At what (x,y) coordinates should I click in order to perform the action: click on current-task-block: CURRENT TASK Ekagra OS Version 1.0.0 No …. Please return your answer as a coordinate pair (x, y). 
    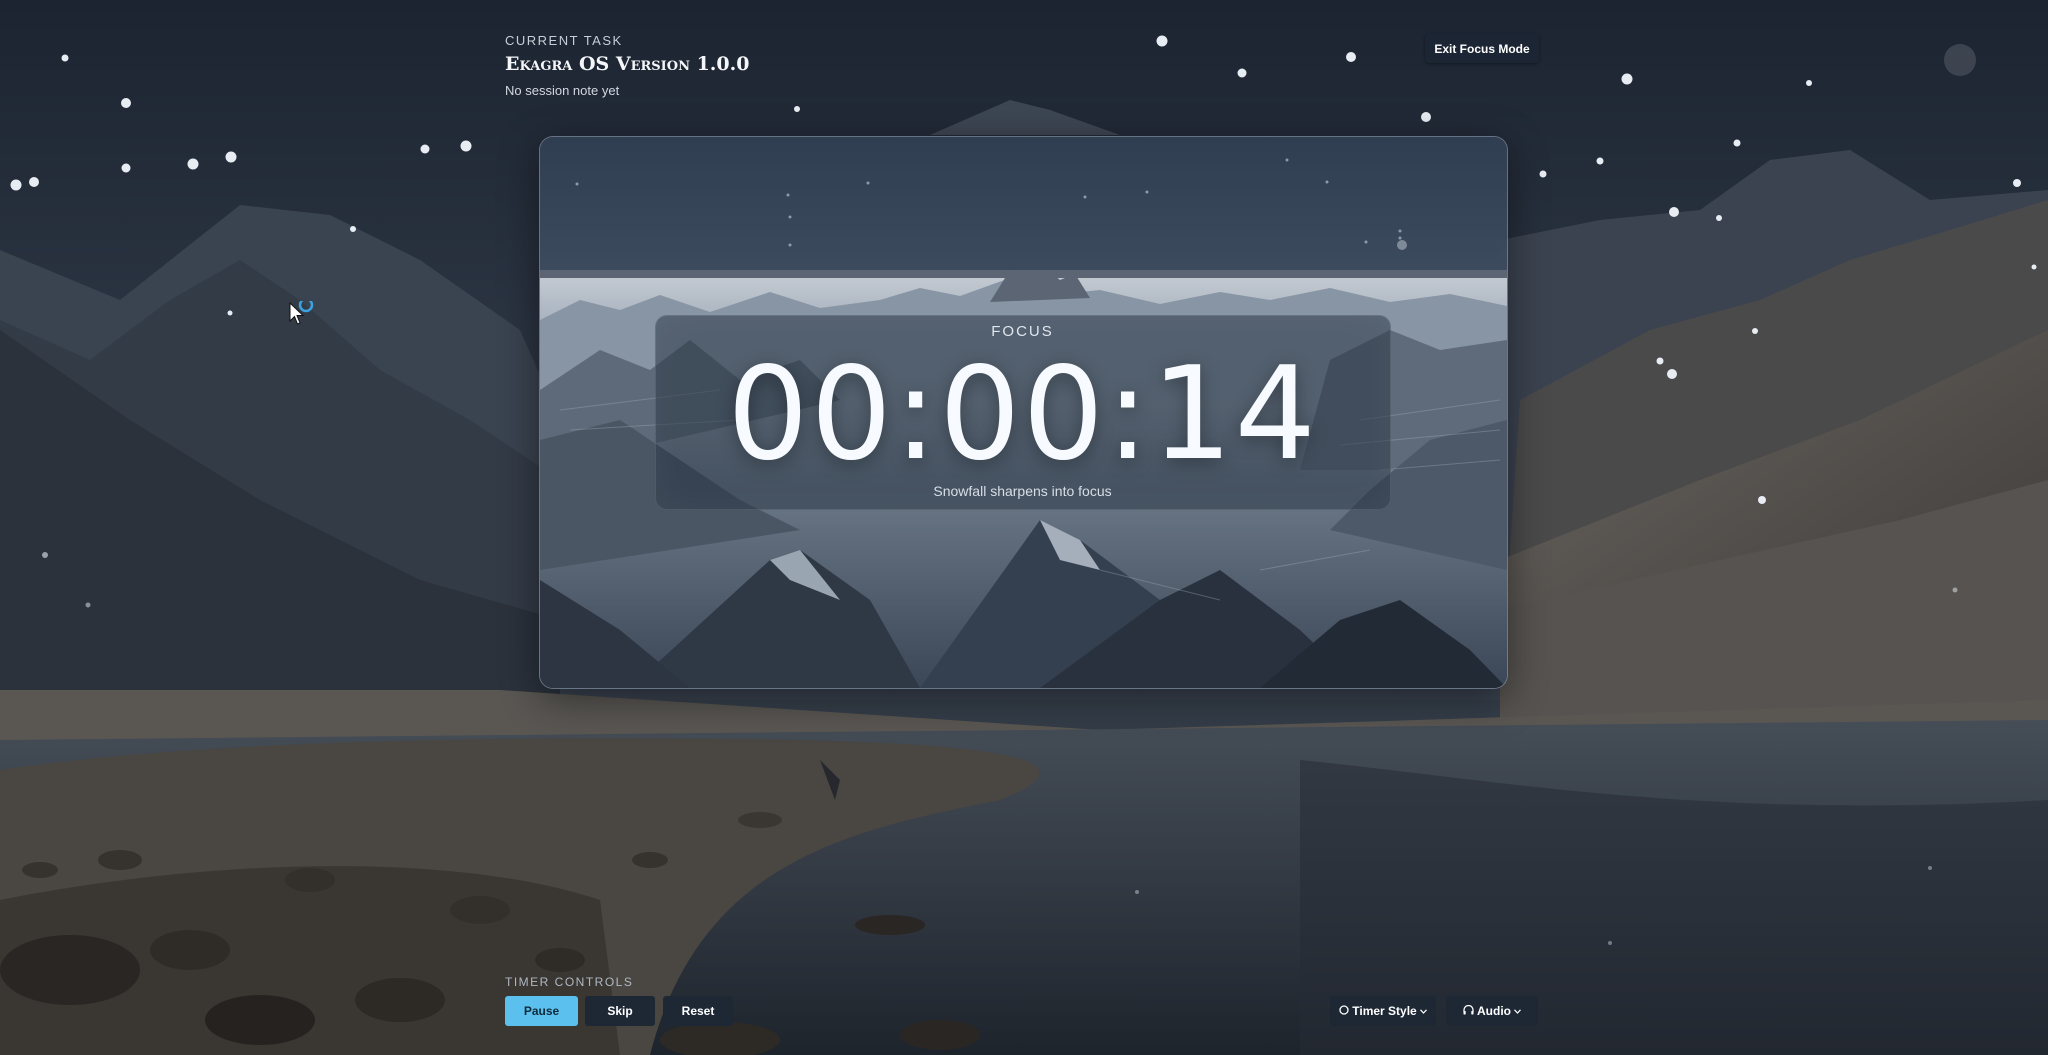
    Looking at the image, I should click on (627, 65).